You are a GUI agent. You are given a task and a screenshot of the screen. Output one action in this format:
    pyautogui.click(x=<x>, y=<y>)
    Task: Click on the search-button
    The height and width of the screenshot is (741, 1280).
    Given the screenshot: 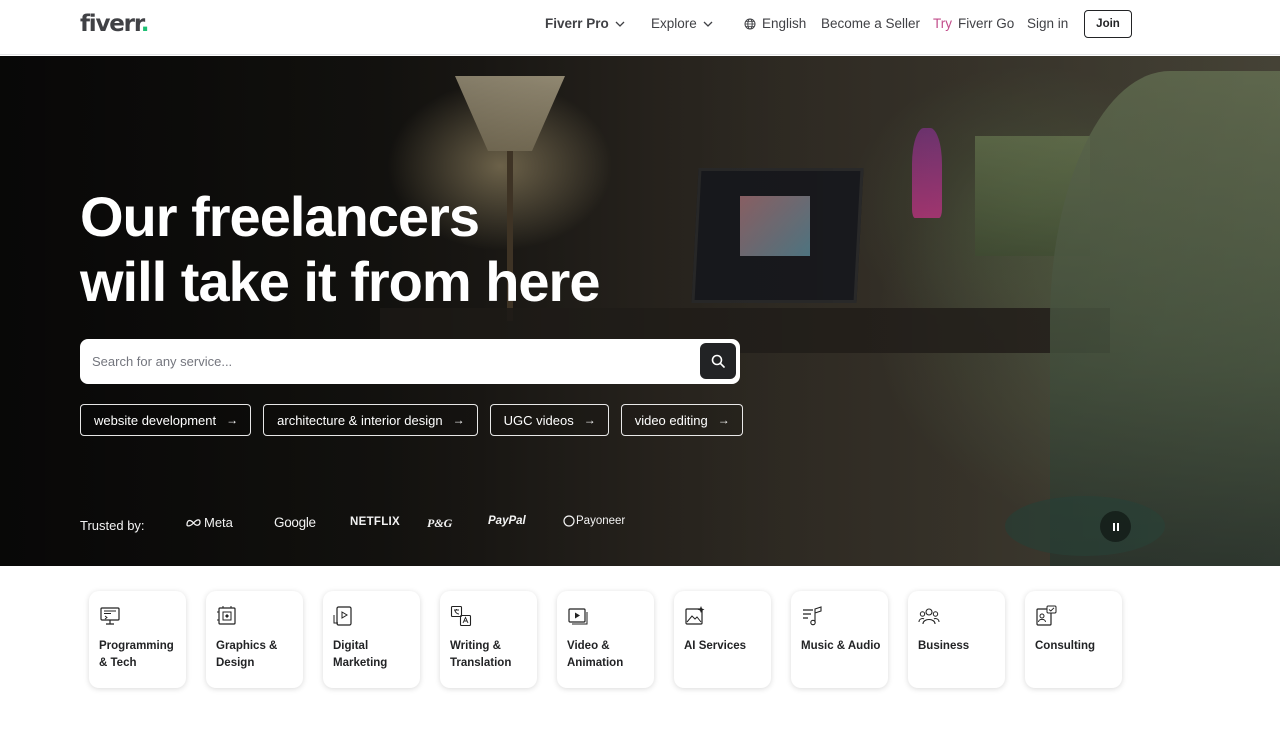 What is the action you would take?
    pyautogui.click(x=718, y=361)
    